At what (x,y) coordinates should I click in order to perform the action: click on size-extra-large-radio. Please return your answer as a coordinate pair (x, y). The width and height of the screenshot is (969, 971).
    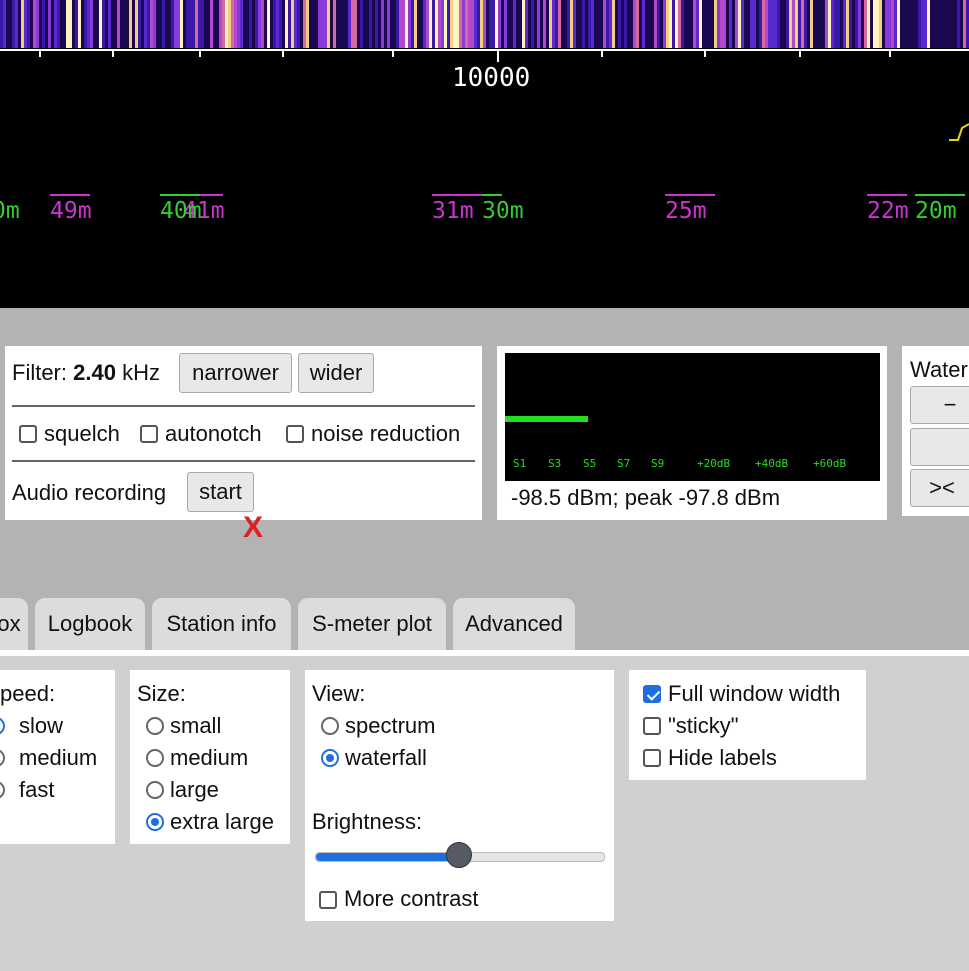
    Looking at the image, I should click on (155, 822).